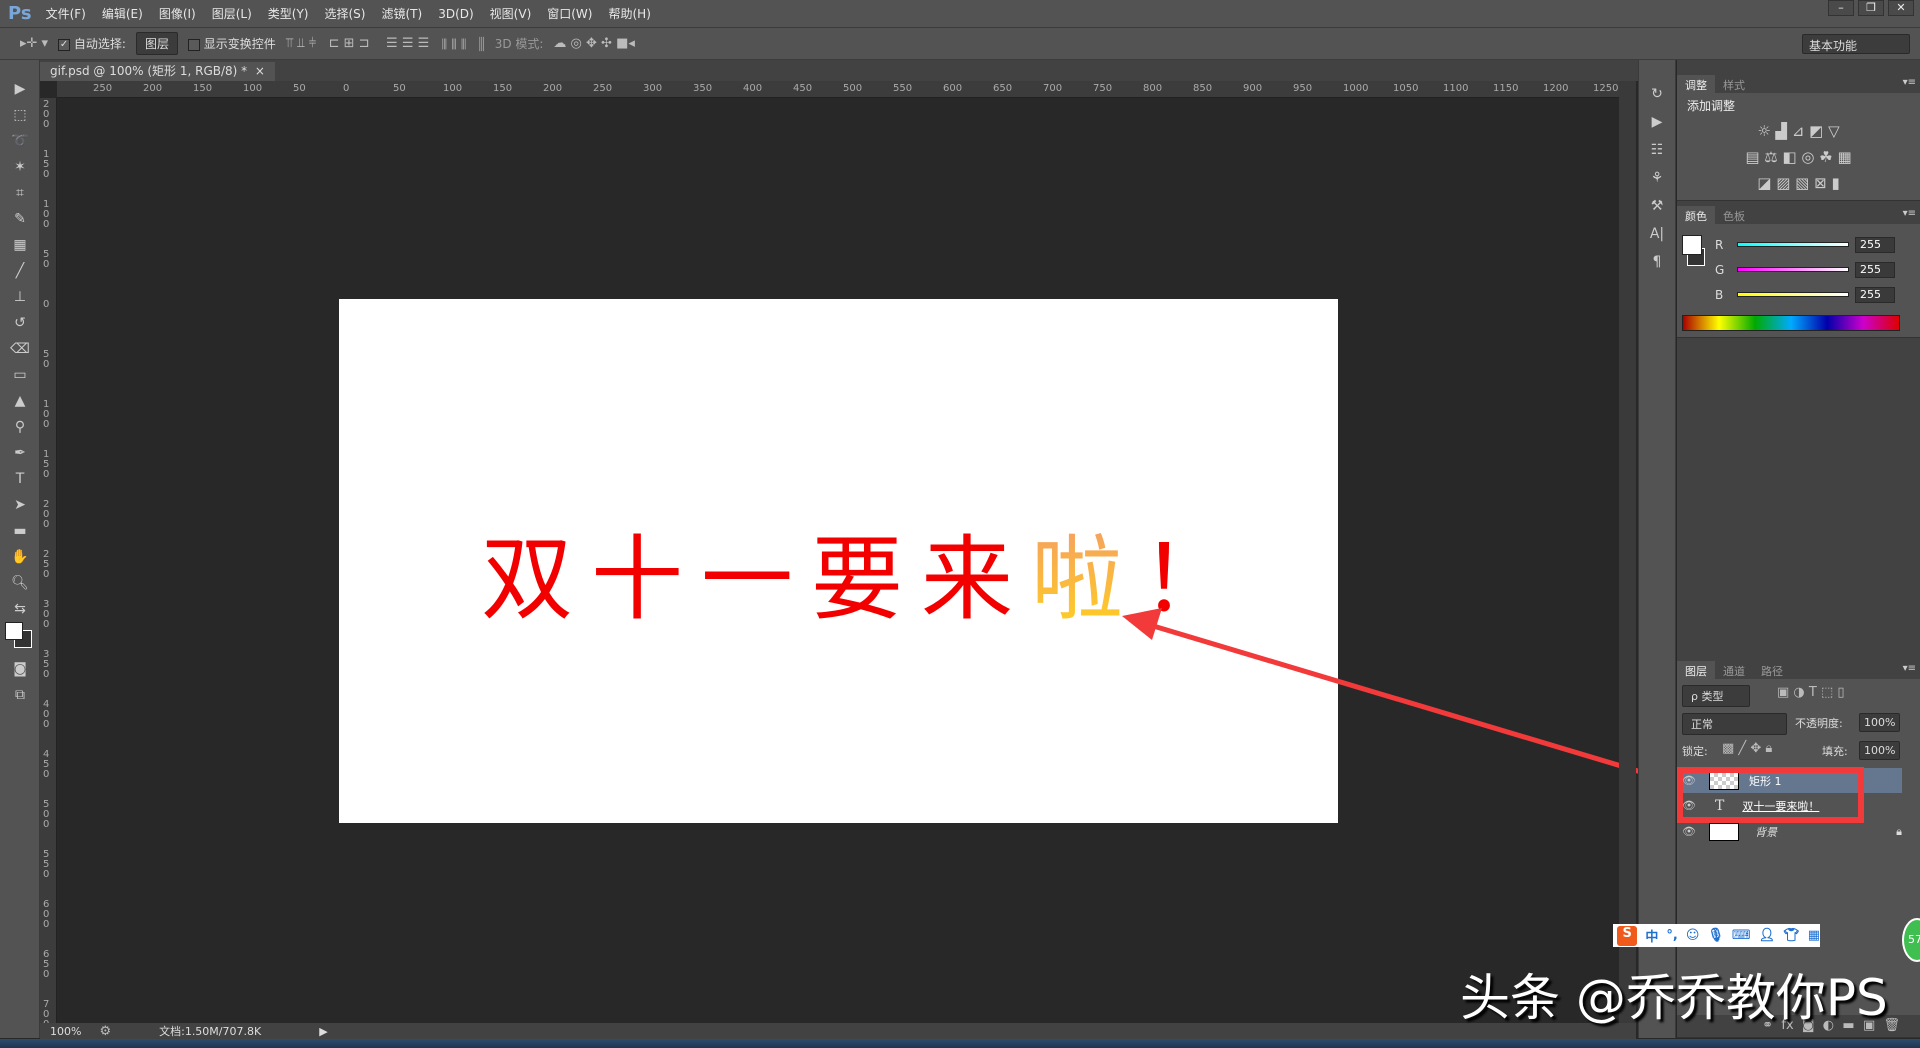 This screenshot has height=1048, width=1920. What do you see at coordinates (1657, 178) in the screenshot?
I see `brush-presets-icon: ⚘` at bounding box center [1657, 178].